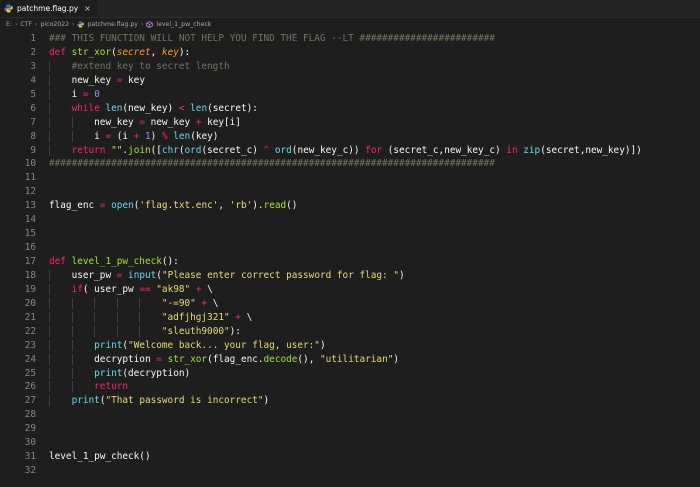 This screenshot has height=487, width=700. What do you see at coordinates (195, 331) in the screenshot?
I see `code-token: "sleuth9000"` at bounding box center [195, 331].